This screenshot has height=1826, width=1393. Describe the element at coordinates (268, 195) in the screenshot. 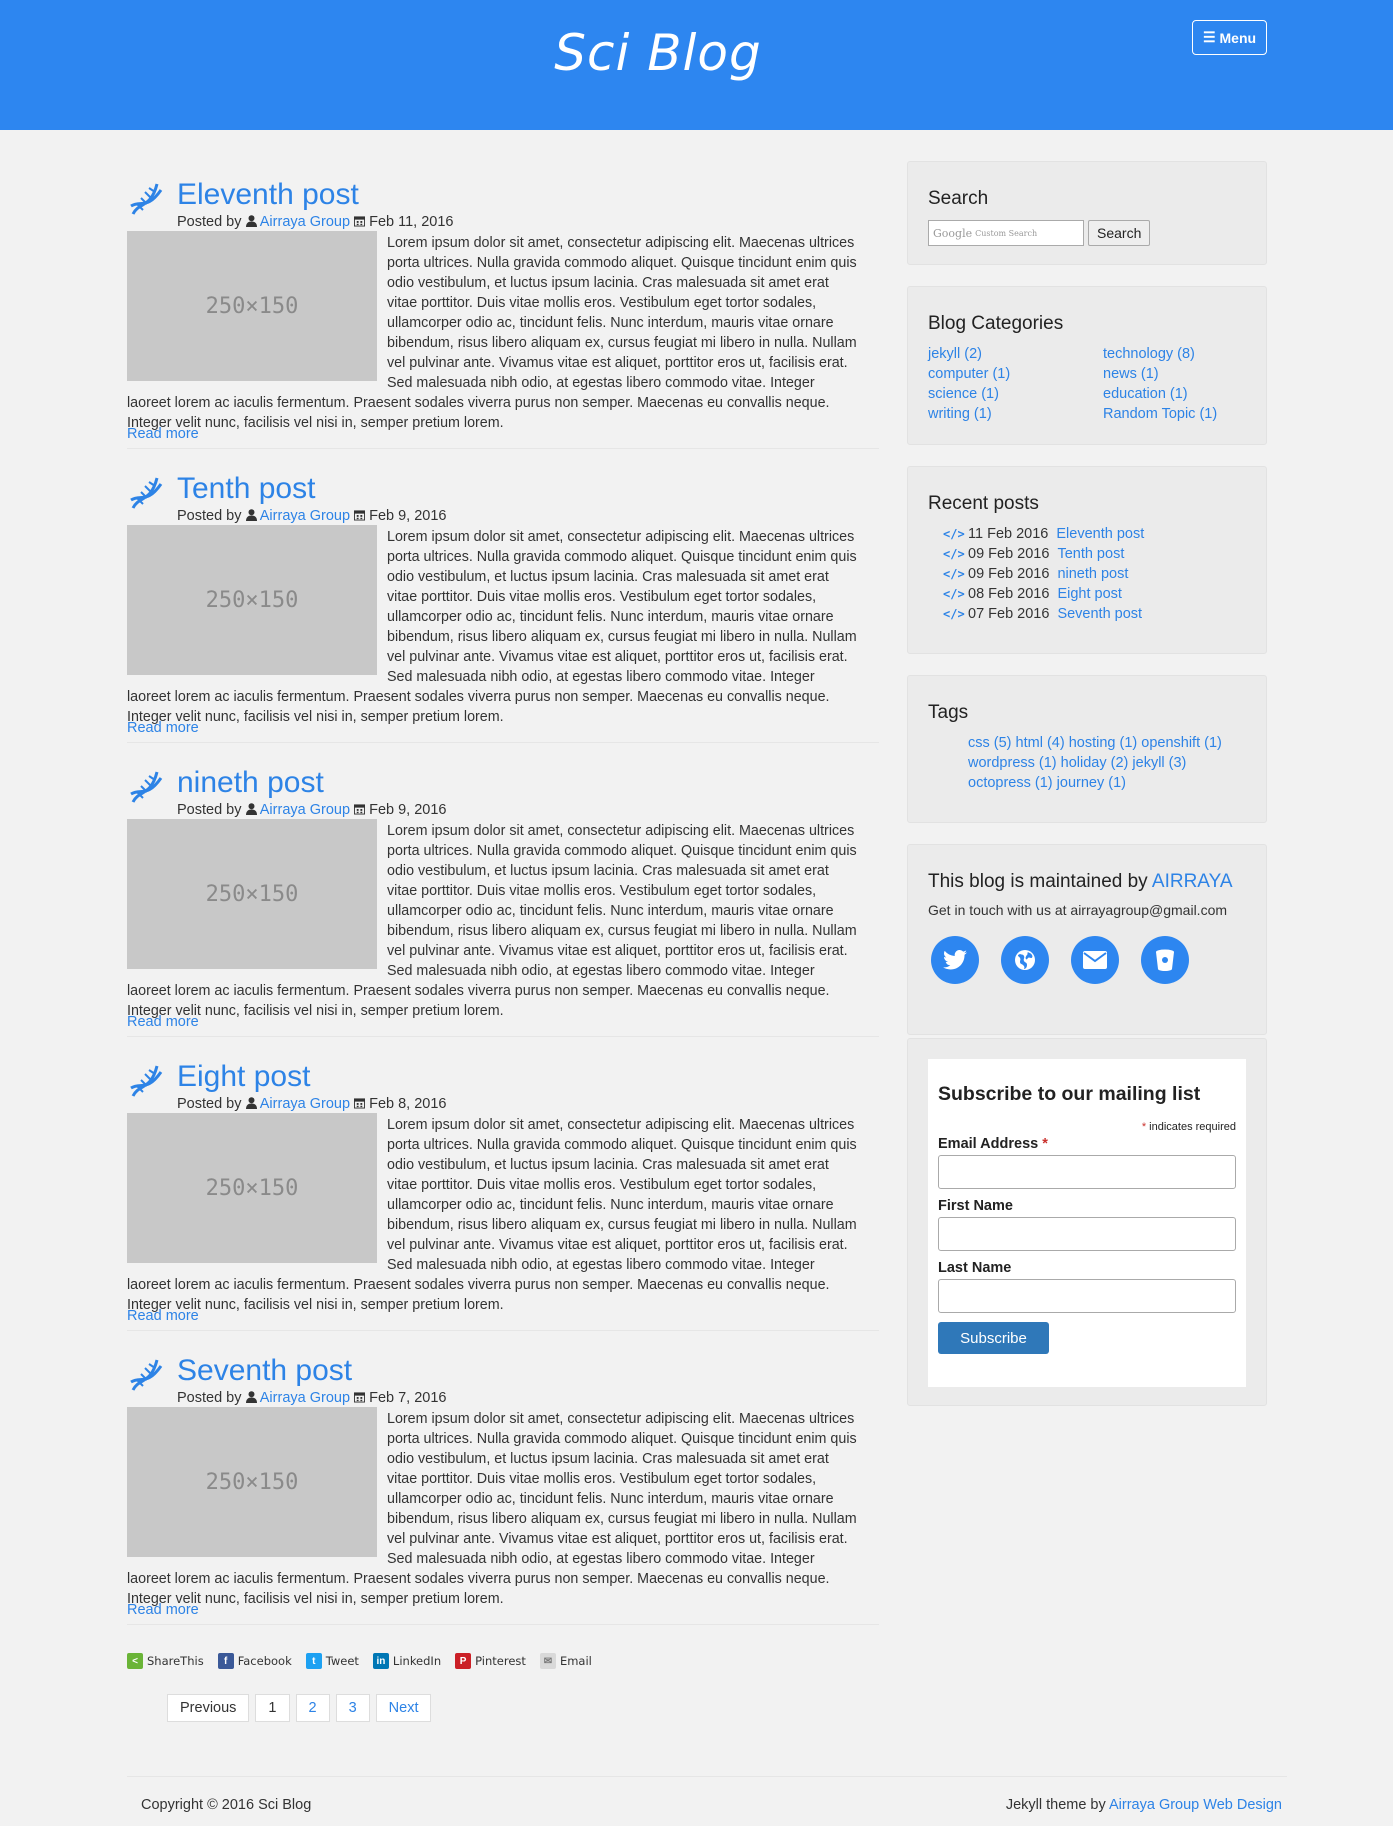

I see `post-title: Eleventh post` at that location.